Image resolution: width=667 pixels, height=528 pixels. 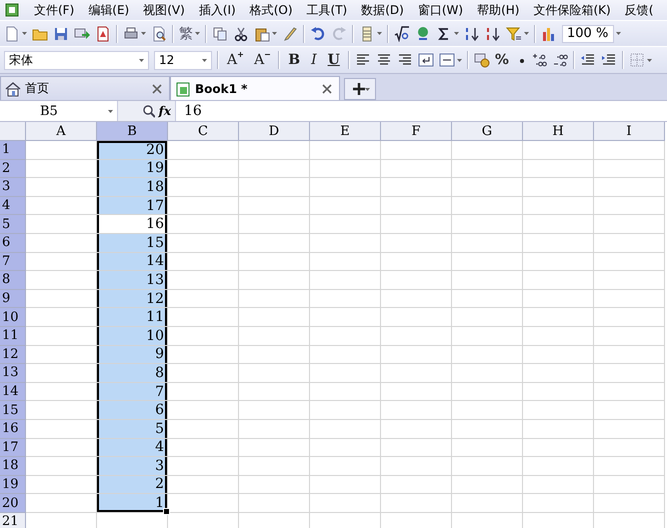 What do you see at coordinates (274, 131) in the screenshot?
I see `column-header: D` at bounding box center [274, 131].